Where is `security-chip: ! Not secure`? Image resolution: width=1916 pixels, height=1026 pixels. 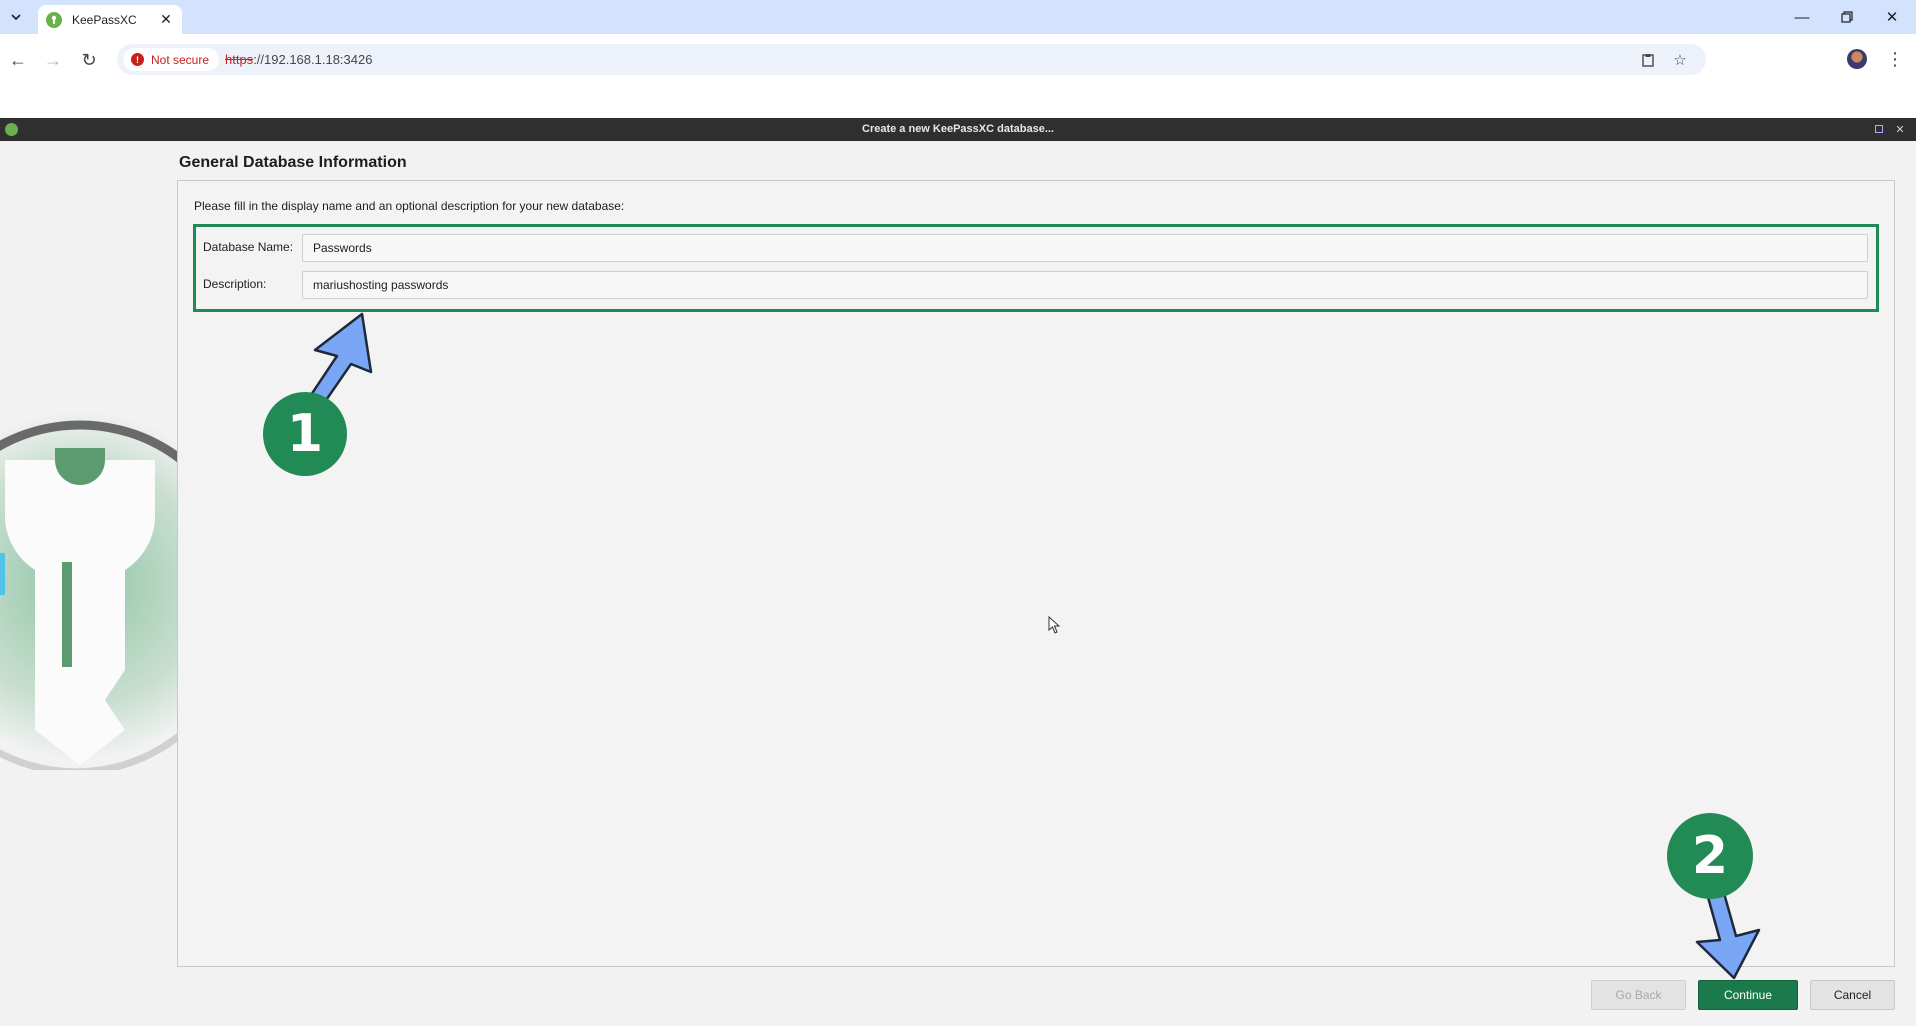 security-chip: ! Not secure is located at coordinates (171, 59).